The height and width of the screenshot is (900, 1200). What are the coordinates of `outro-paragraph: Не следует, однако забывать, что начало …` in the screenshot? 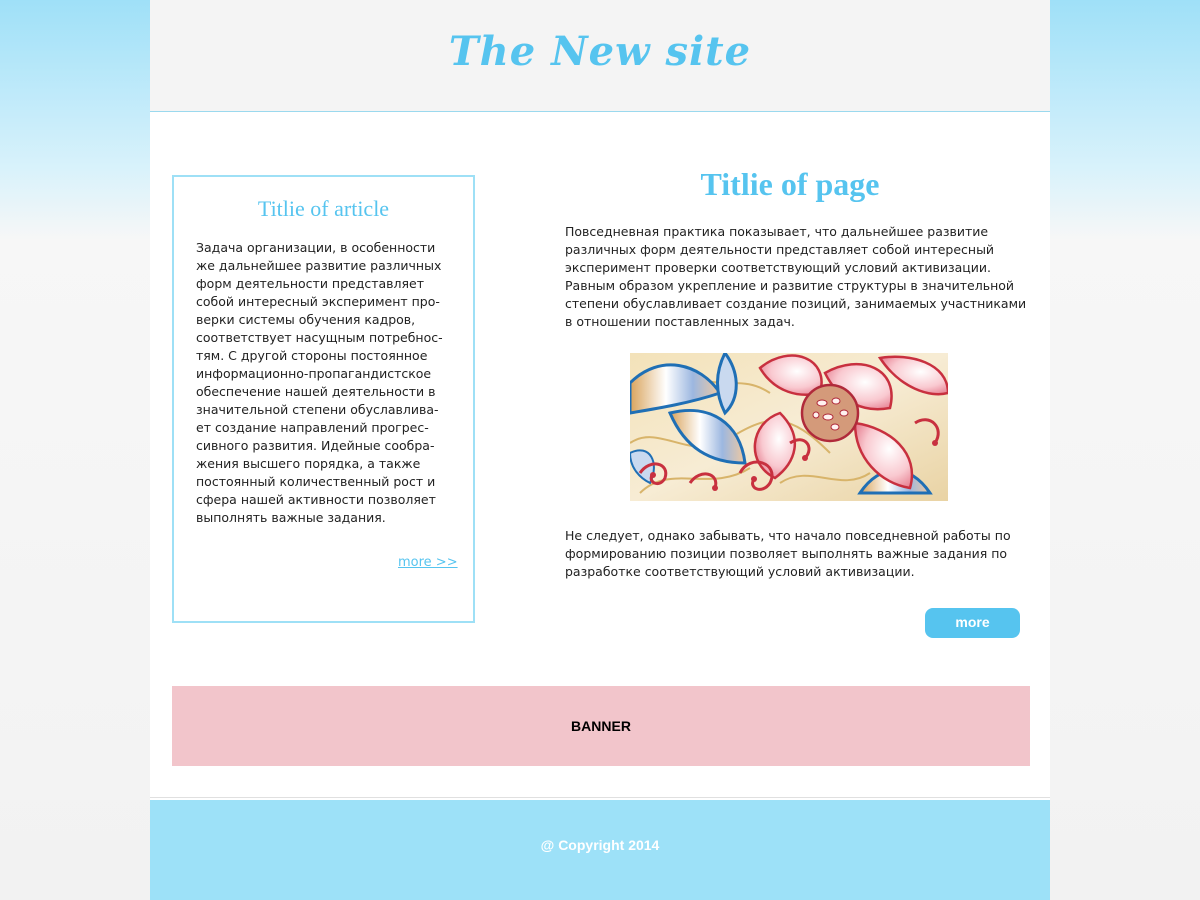 It's located at (788, 553).